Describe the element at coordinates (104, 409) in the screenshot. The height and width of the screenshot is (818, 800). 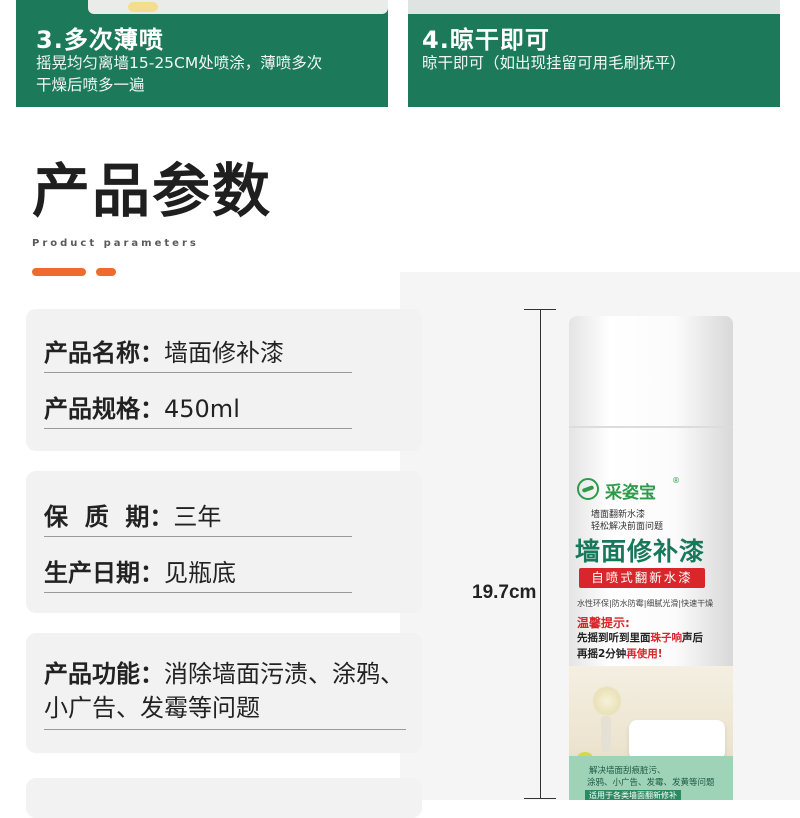
I see `param-key: 产品规格：` at that location.